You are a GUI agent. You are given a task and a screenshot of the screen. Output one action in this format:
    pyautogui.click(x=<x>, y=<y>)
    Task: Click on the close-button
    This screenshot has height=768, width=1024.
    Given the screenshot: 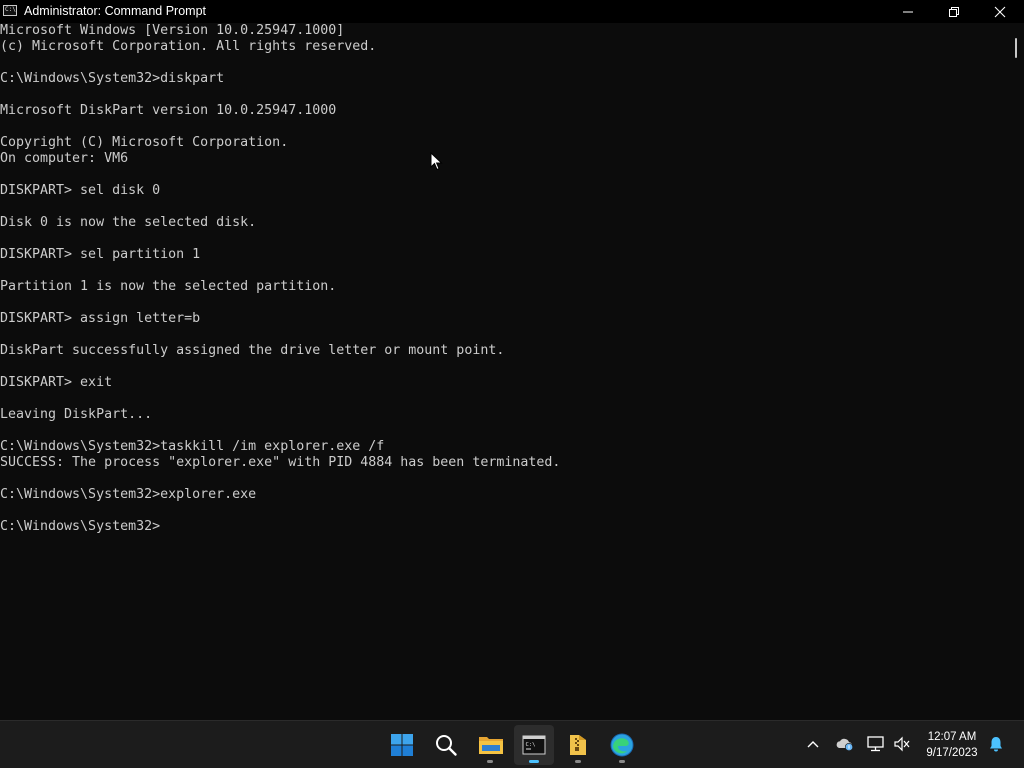 What is the action you would take?
    pyautogui.click(x=1000, y=11)
    